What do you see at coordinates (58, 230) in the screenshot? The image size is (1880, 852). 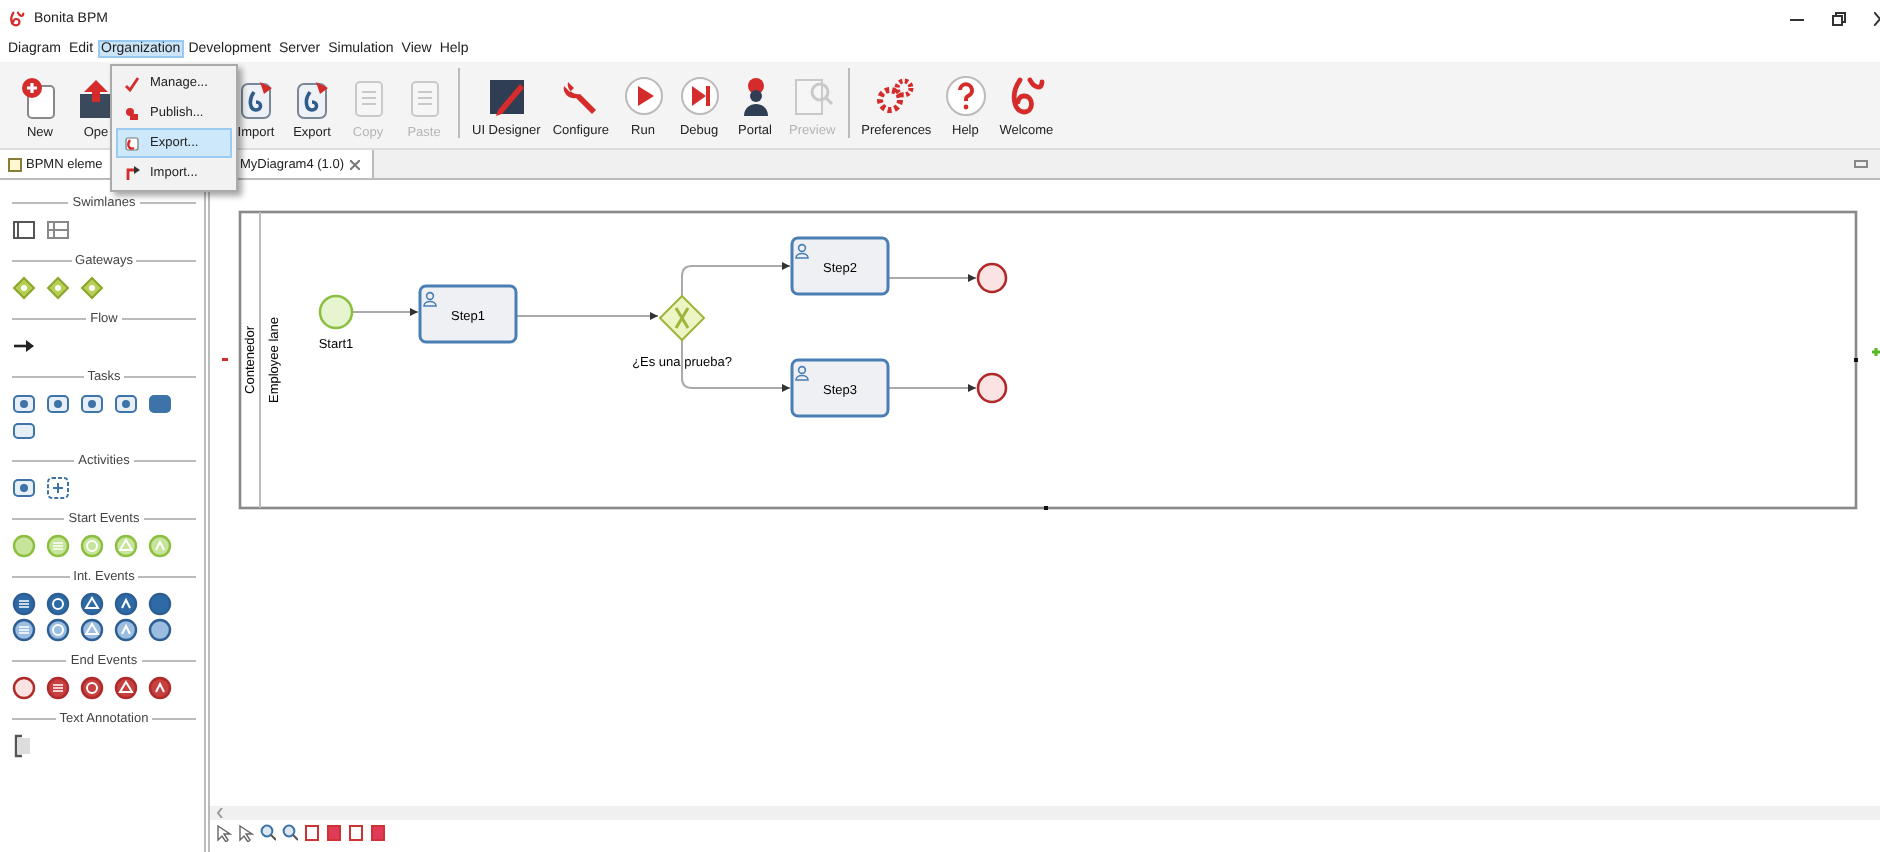 I see `lane-icon` at bounding box center [58, 230].